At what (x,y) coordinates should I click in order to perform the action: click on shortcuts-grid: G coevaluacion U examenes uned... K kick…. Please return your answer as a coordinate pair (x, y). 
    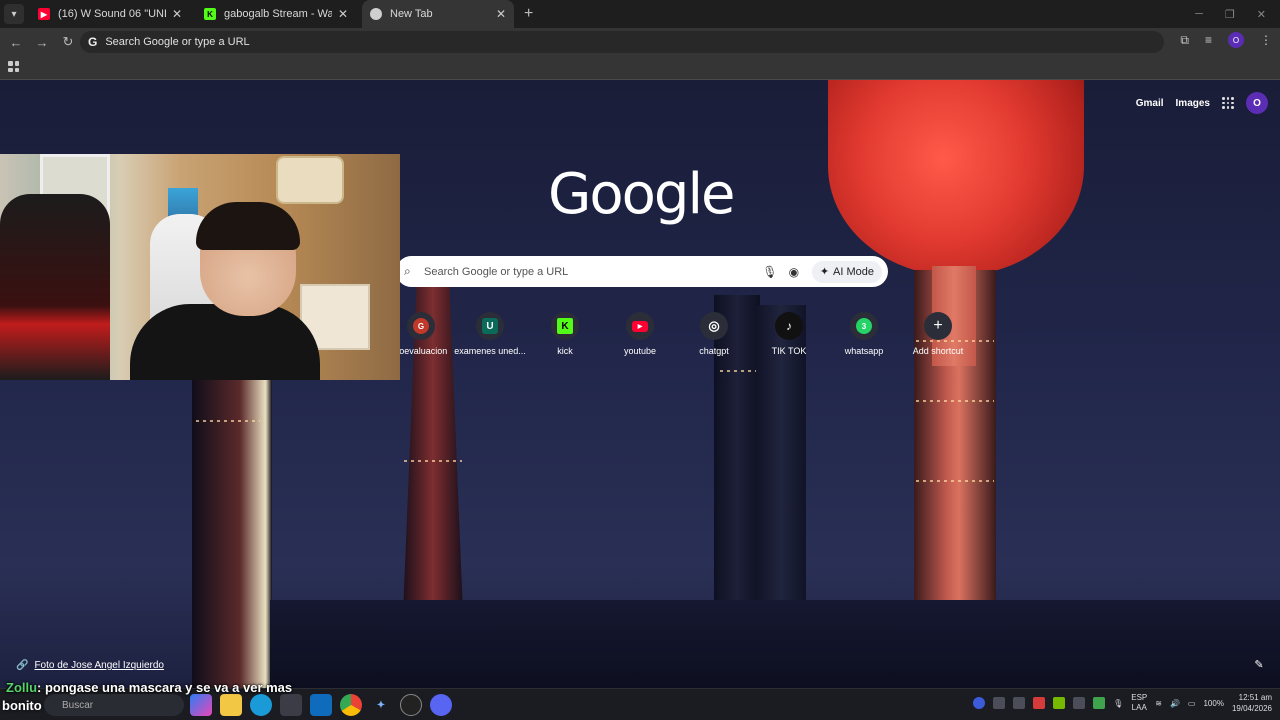
    Looking at the image, I should click on (680, 342).